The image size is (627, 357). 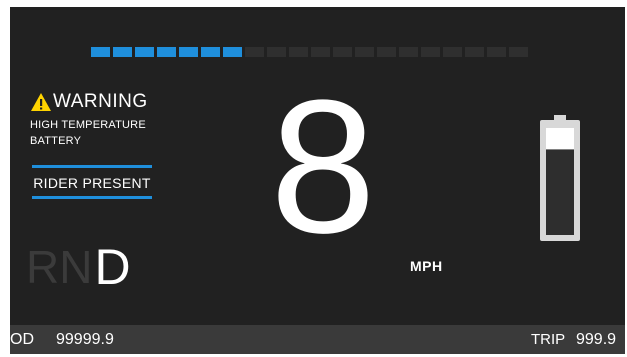 What do you see at coordinates (323, 167) in the screenshot?
I see `speed-readout: 8` at bounding box center [323, 167].